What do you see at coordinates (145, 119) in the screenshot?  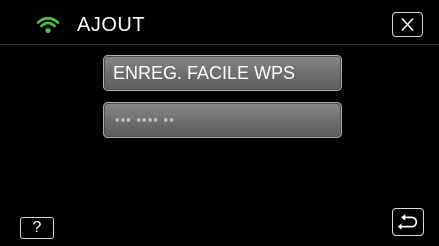 I see `masked-network-label: ▪▪▪ ▪▪▪▪ ▪▪` at bounding box center [145, 119].